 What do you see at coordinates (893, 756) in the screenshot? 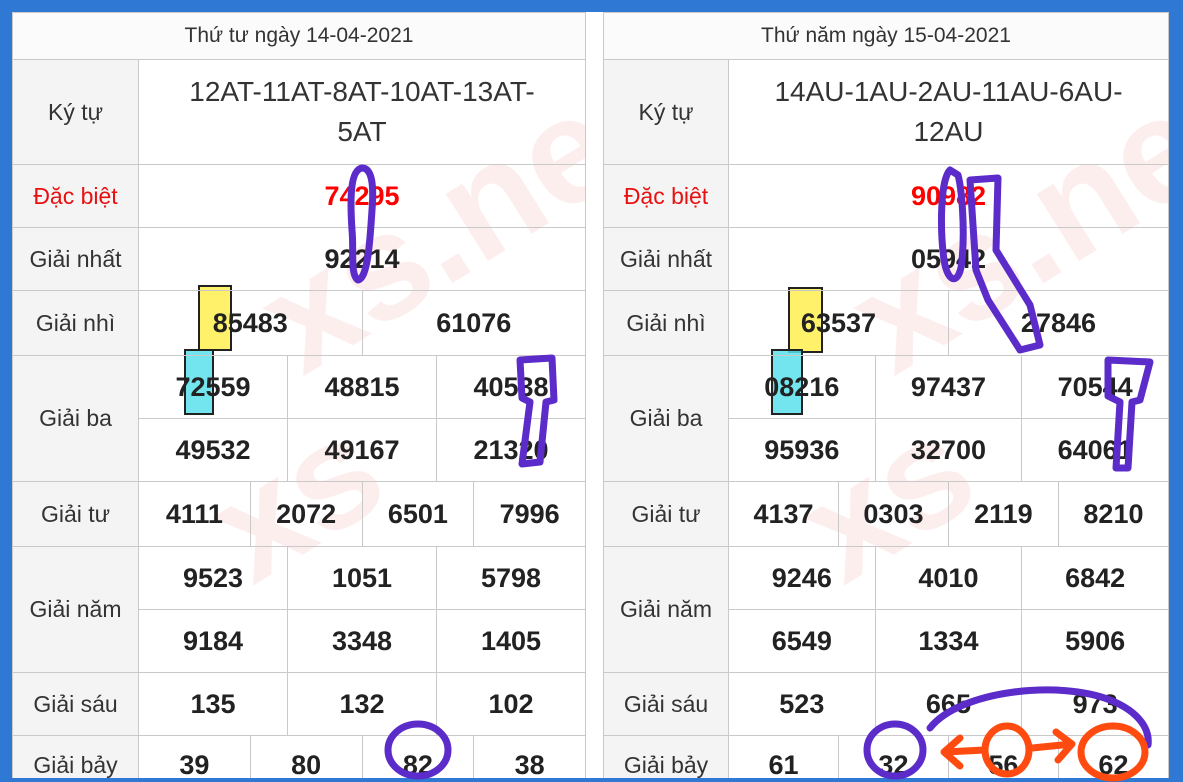
I see `seventh-prize-number: 32` at bounding box center [893, 756].